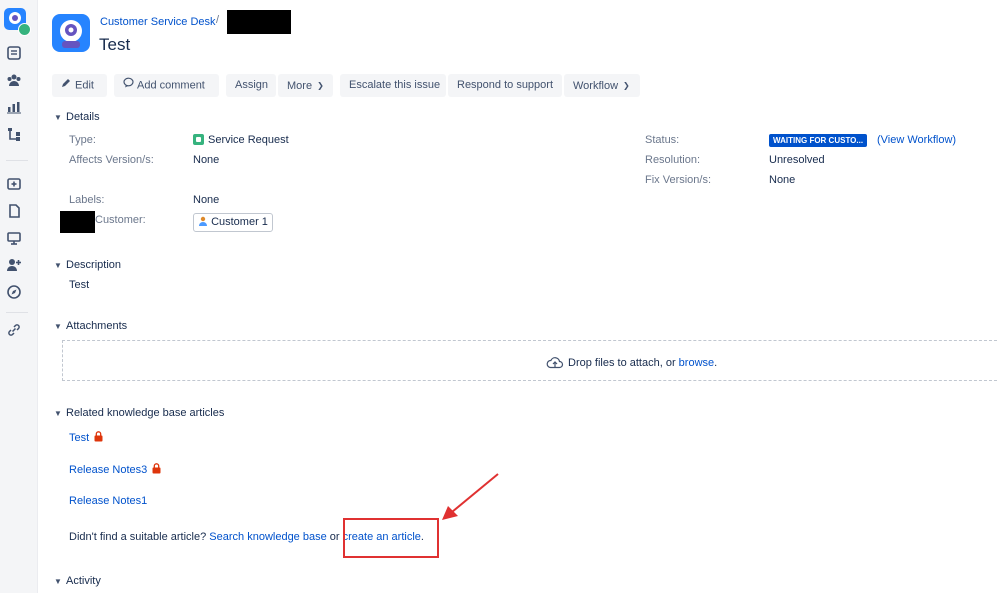  I want to click on pencil-icon, so click(66, 85).